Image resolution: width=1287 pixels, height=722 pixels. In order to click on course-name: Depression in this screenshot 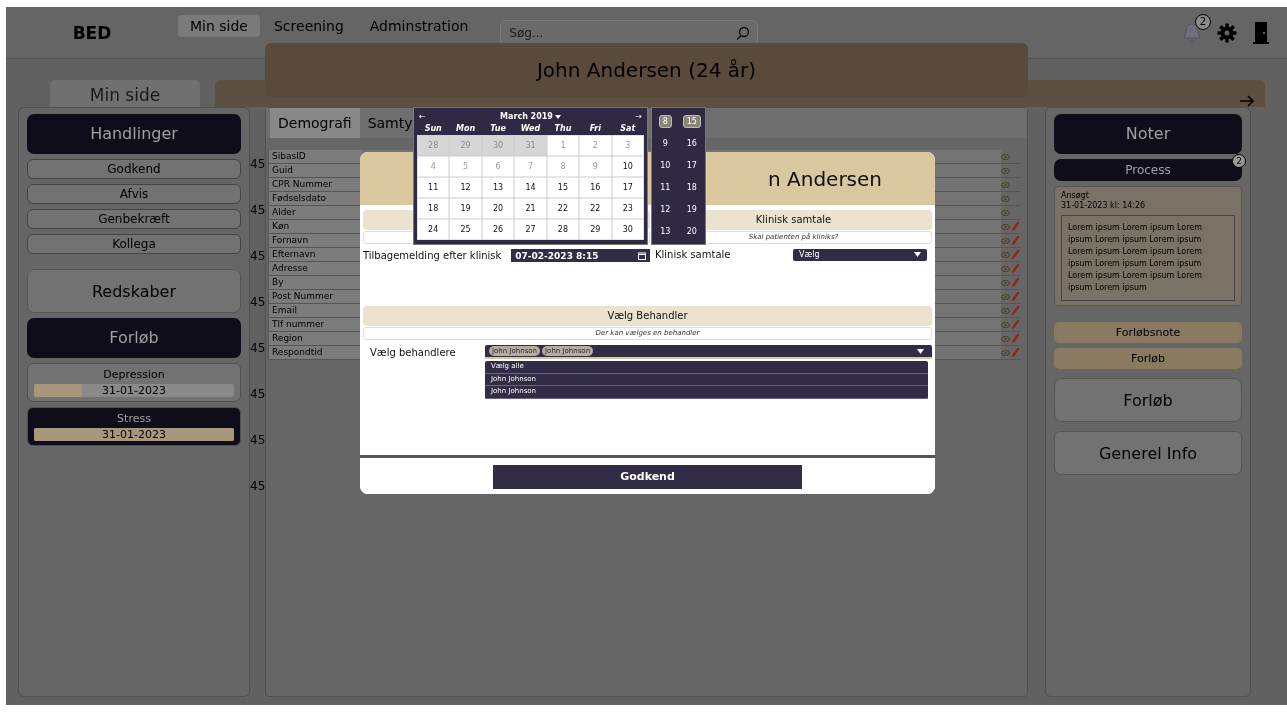, I will do `click(134, 374)`.